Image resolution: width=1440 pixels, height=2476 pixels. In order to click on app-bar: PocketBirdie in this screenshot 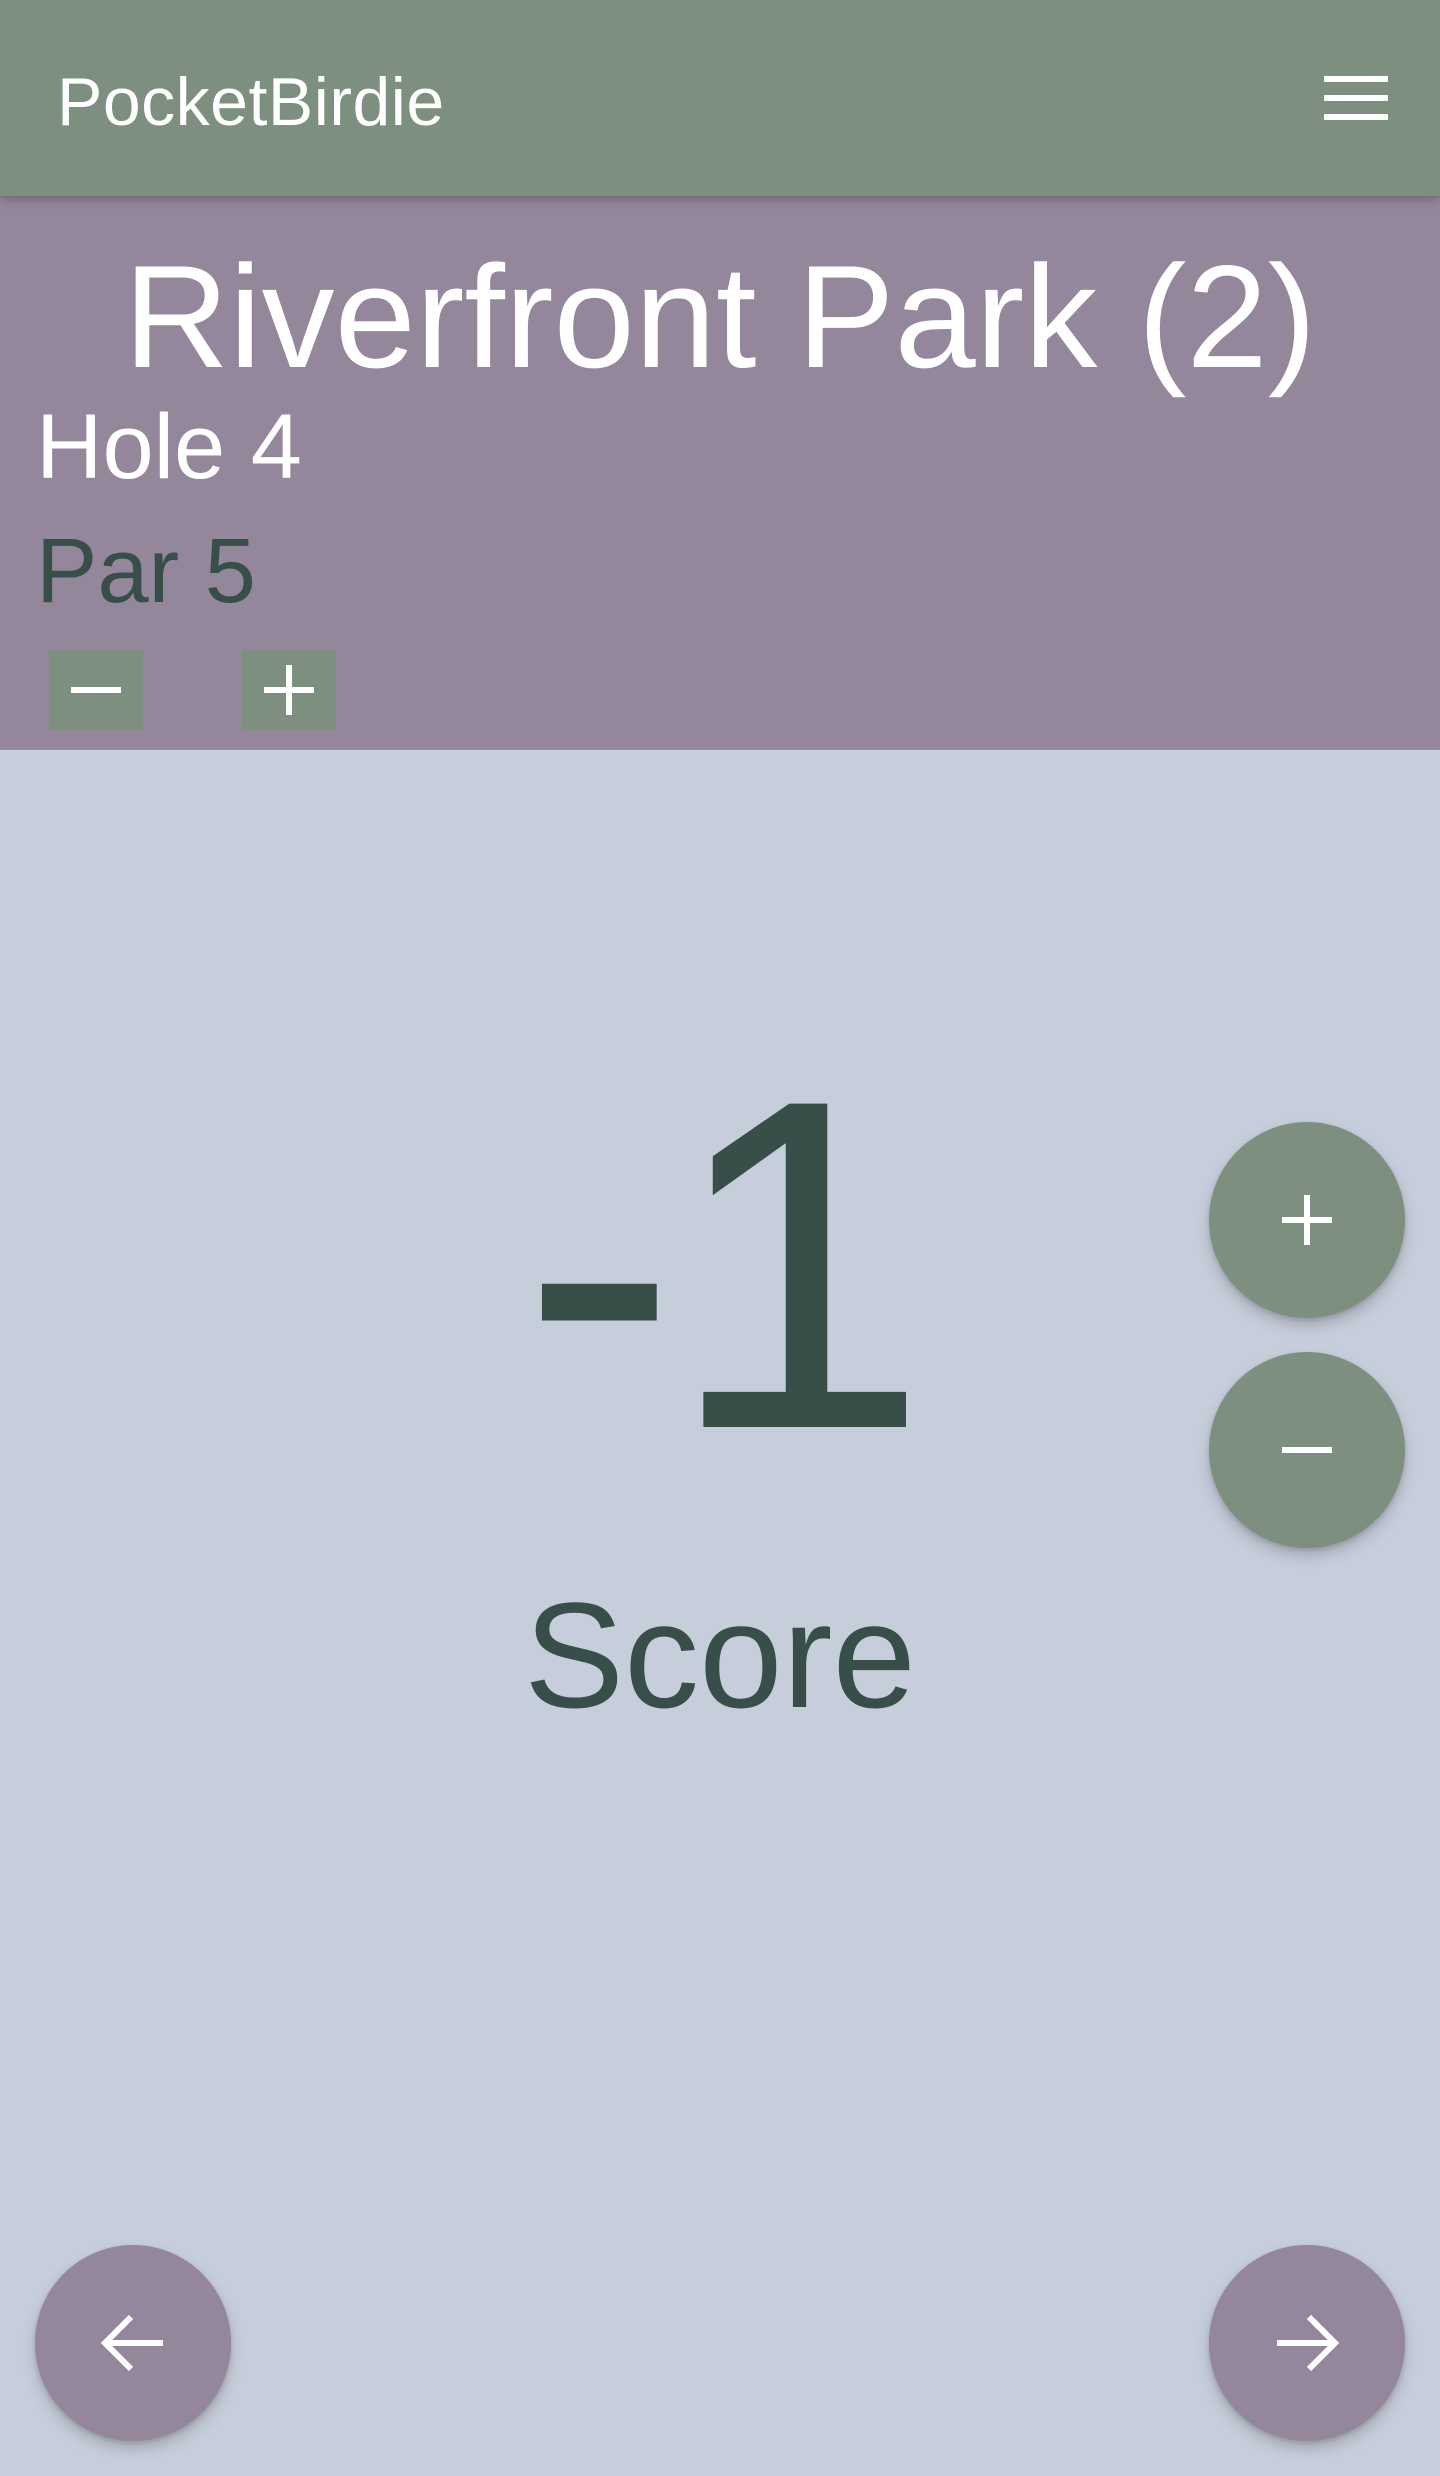, I will do `click(720, 98)`.